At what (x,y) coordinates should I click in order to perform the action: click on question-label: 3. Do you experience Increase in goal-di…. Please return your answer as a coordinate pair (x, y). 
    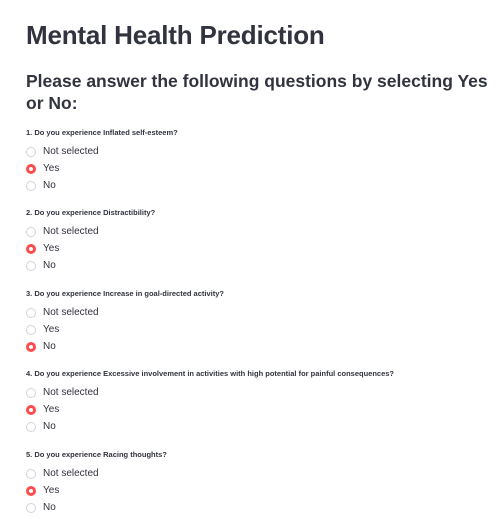
    Looking at the image, I should click on (125, 293).